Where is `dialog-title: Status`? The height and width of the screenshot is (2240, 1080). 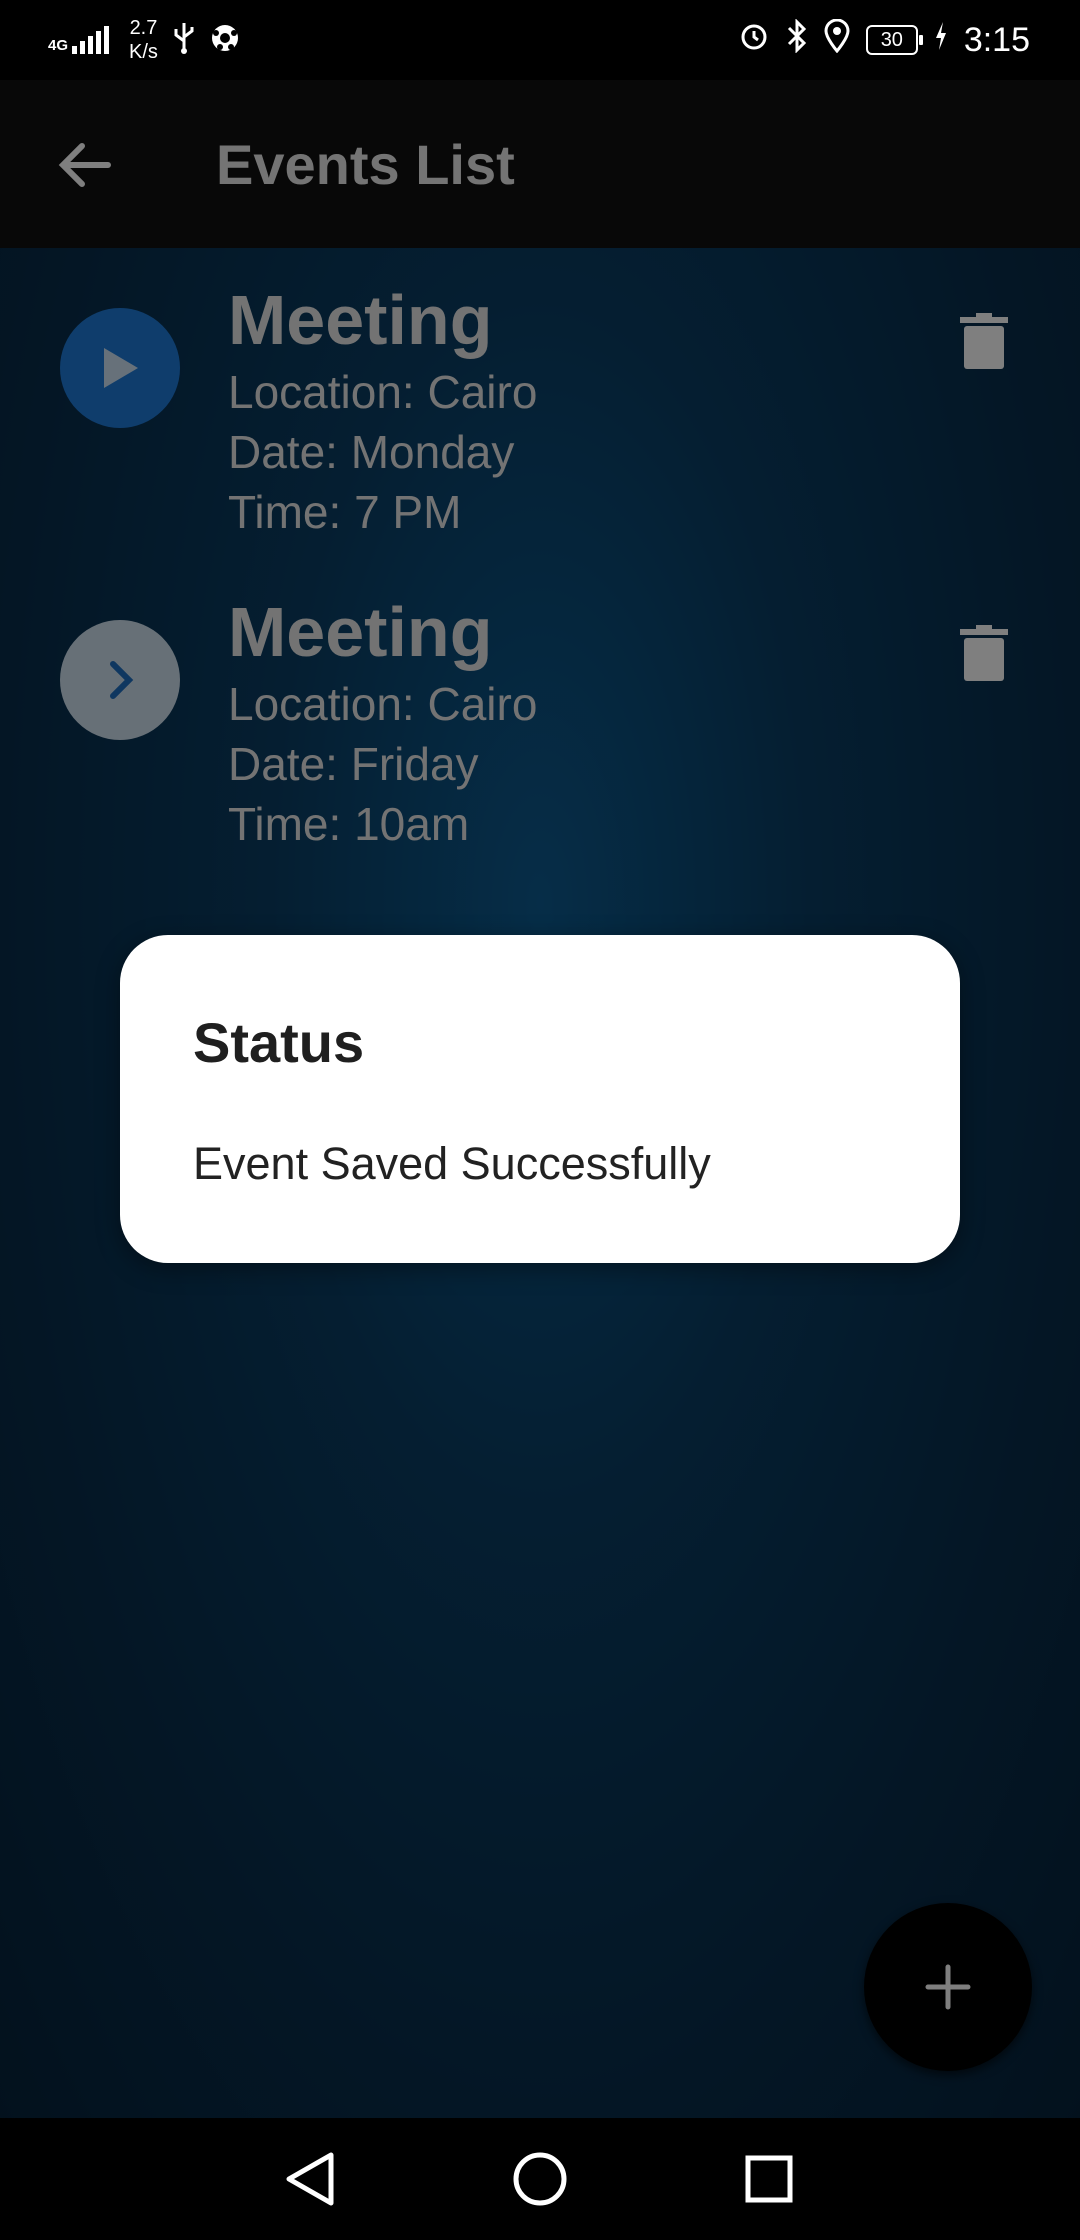
dialog-title: Status is located at coordinates (279, 1042).